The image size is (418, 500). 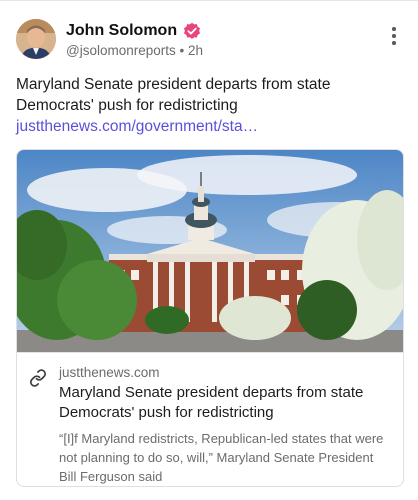 I want to click on avatar-image, so click(x=36, y=39).